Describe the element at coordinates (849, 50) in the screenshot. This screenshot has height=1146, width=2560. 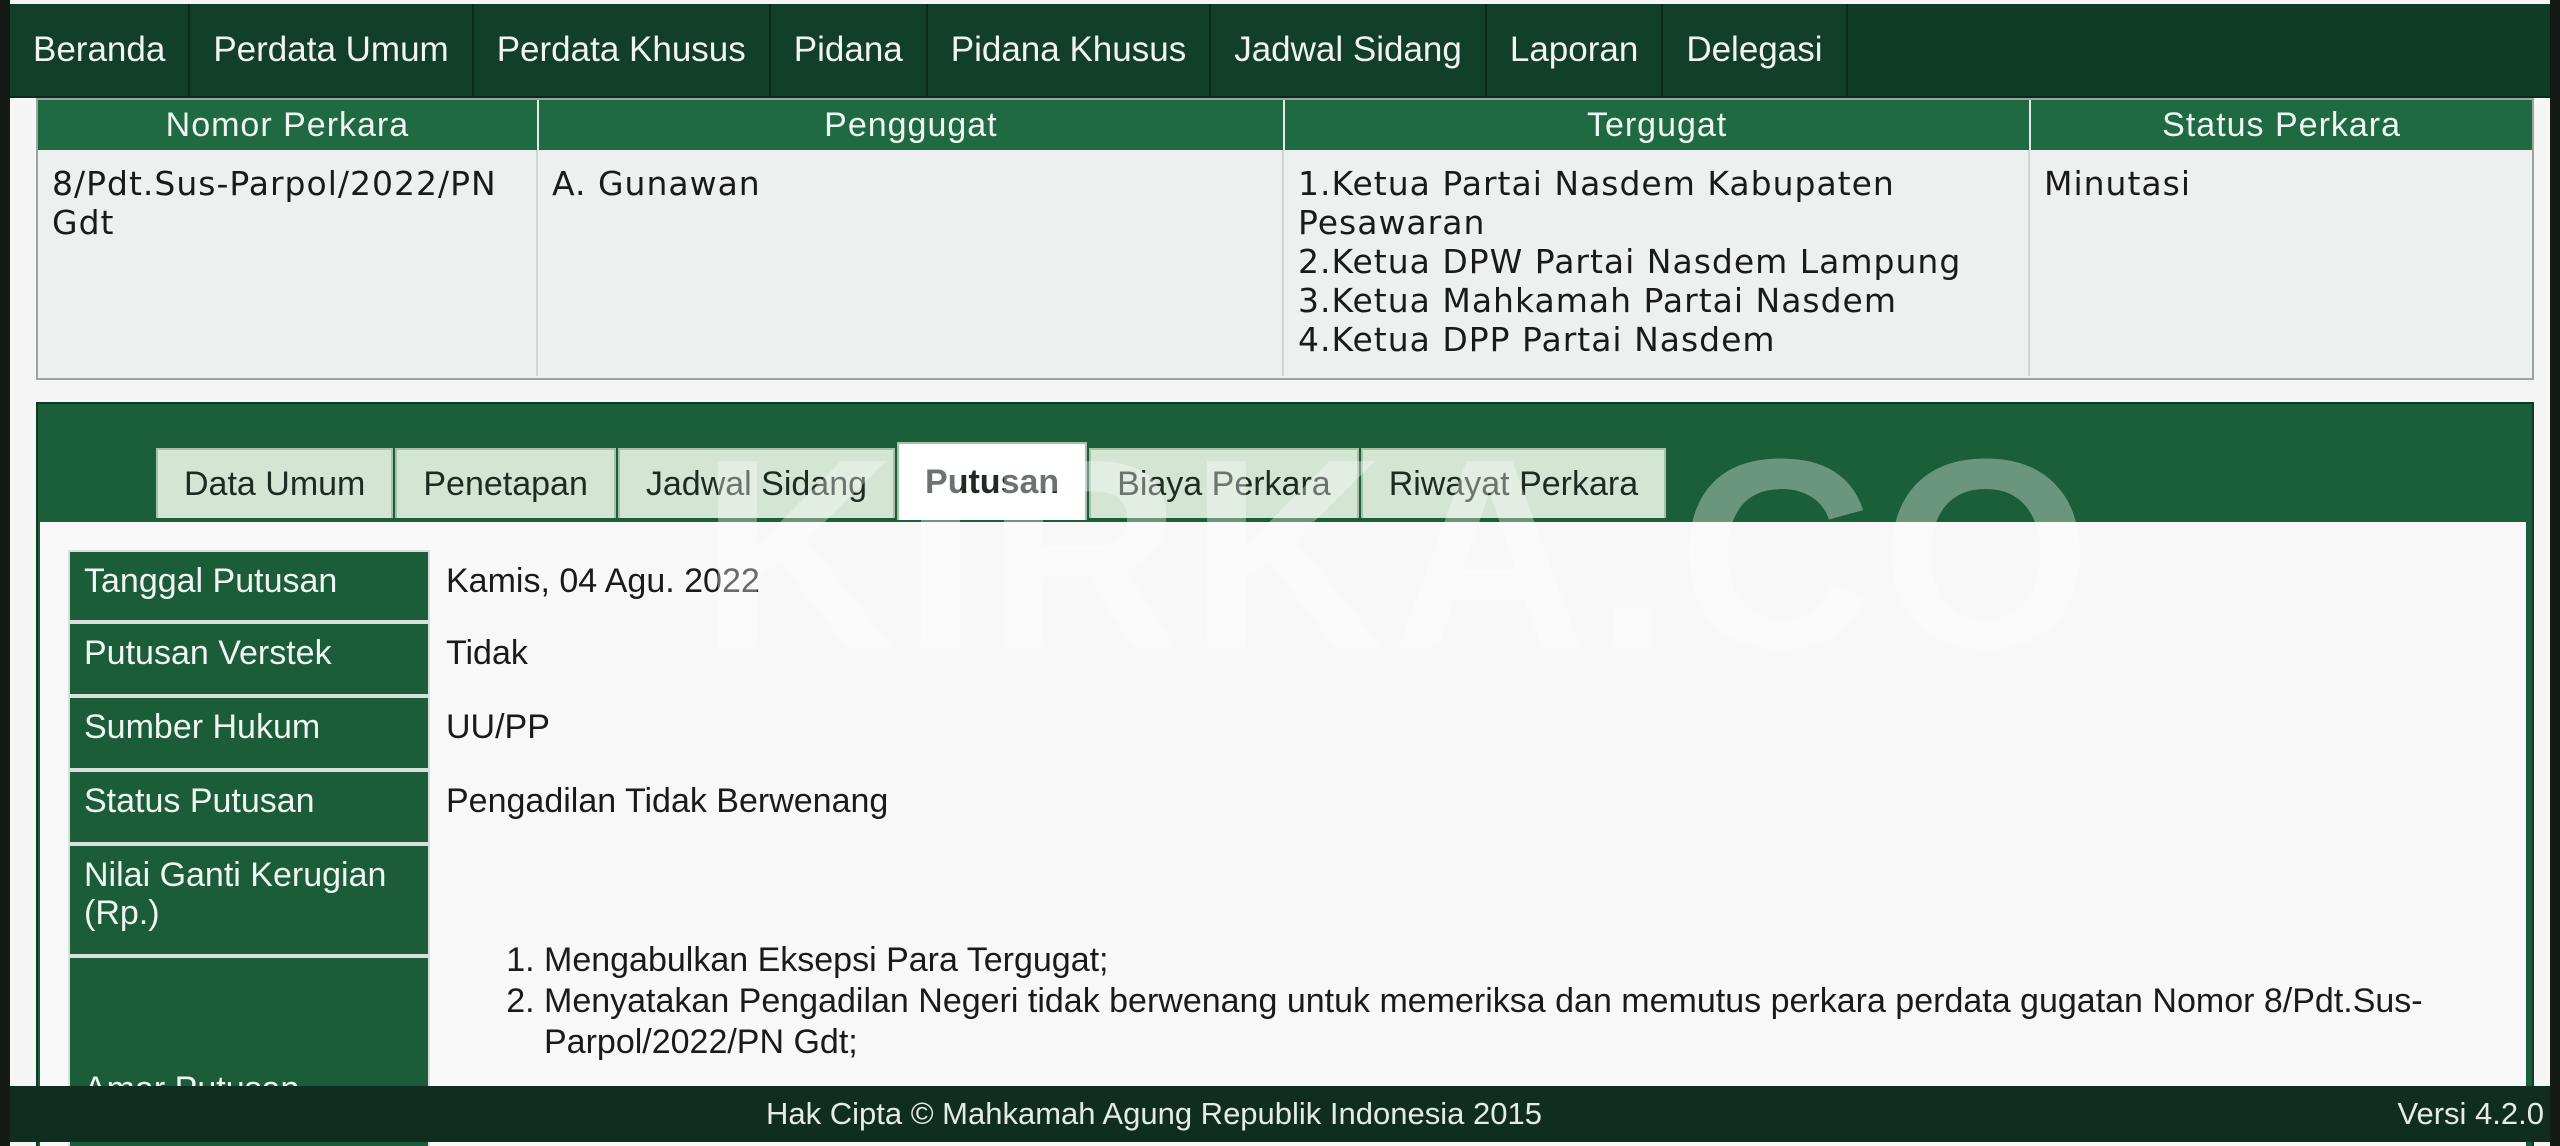
I see `nav-pidana: Pidana` at that location.